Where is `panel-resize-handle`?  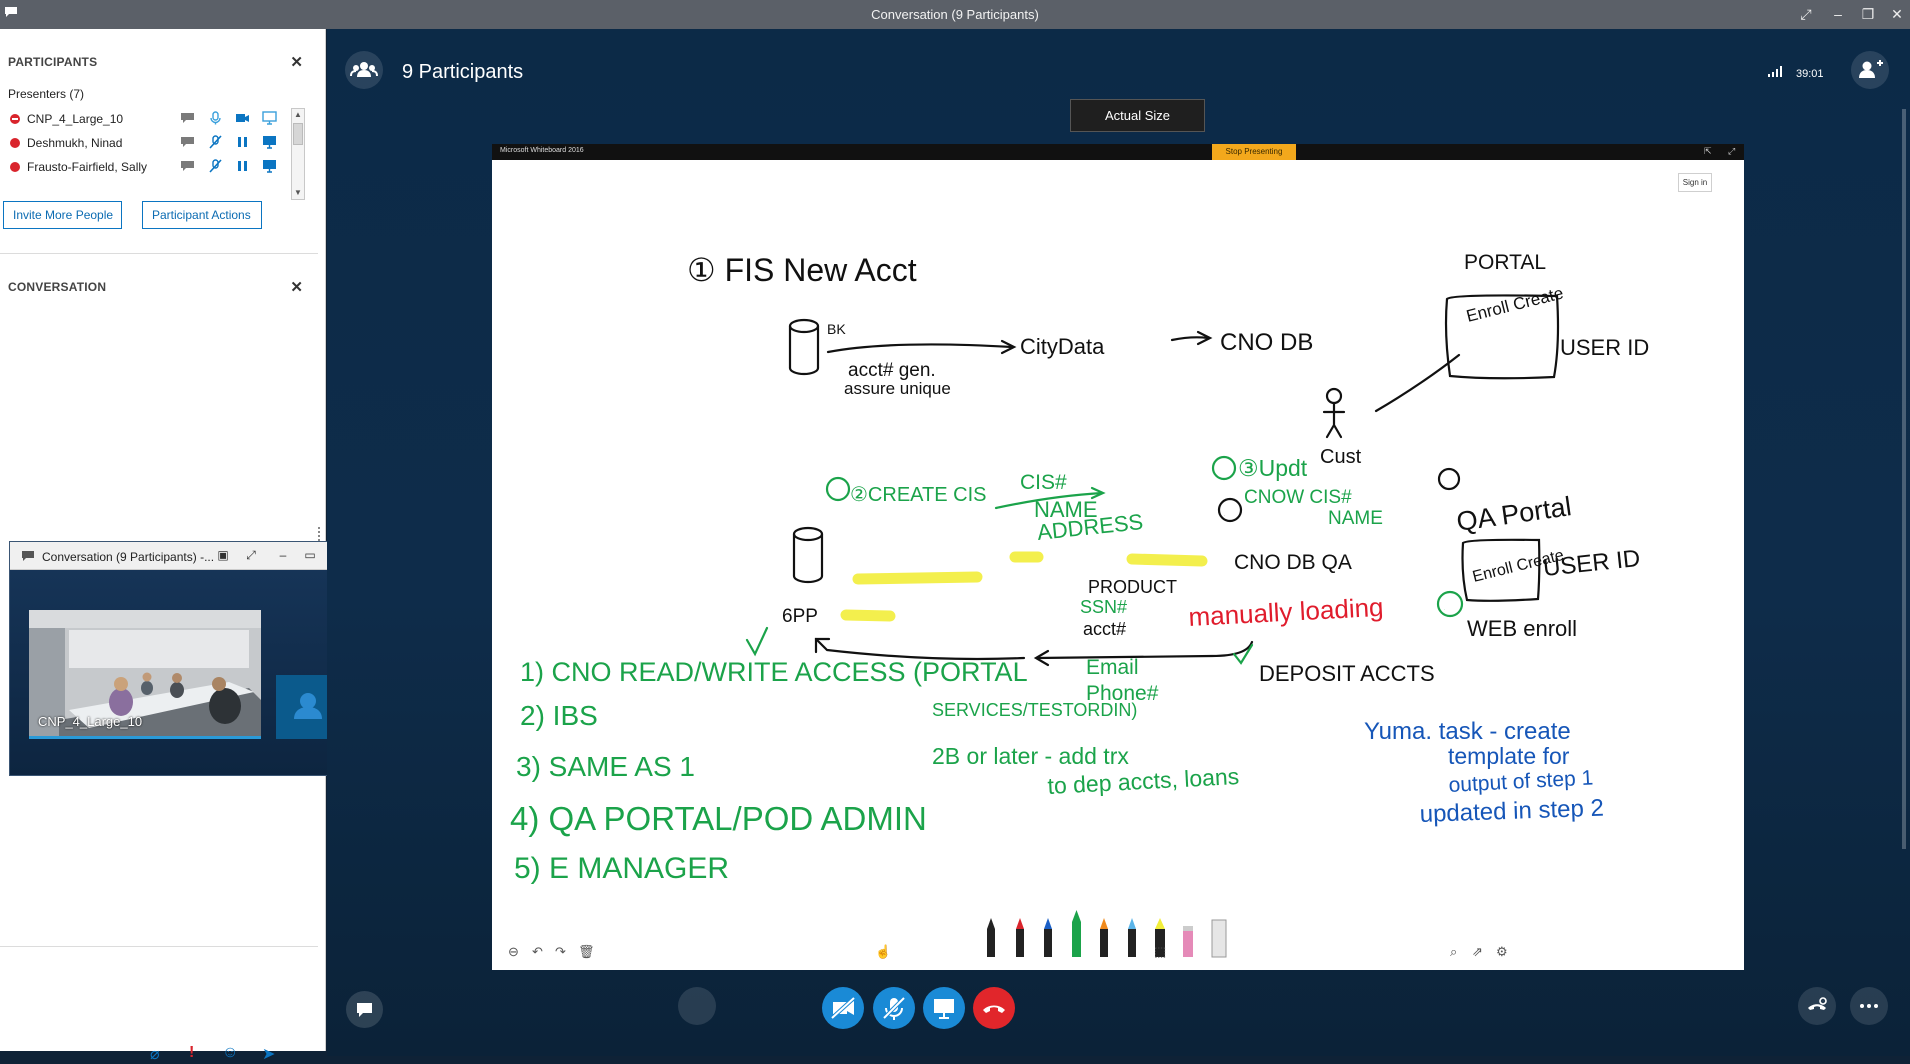 panel-resize-handle is located at coordinates (319, 534).